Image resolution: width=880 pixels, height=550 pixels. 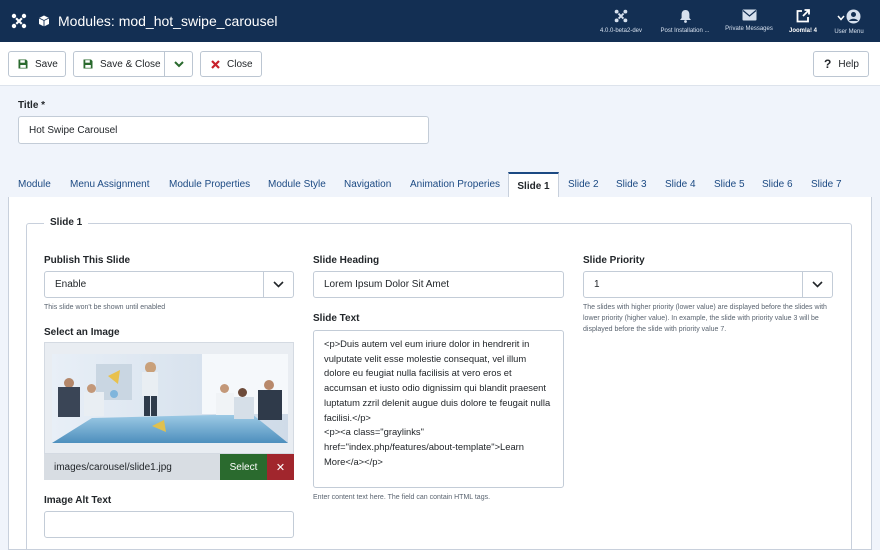 I want to click on help-button: ? Help, so click(x=841, y=64).